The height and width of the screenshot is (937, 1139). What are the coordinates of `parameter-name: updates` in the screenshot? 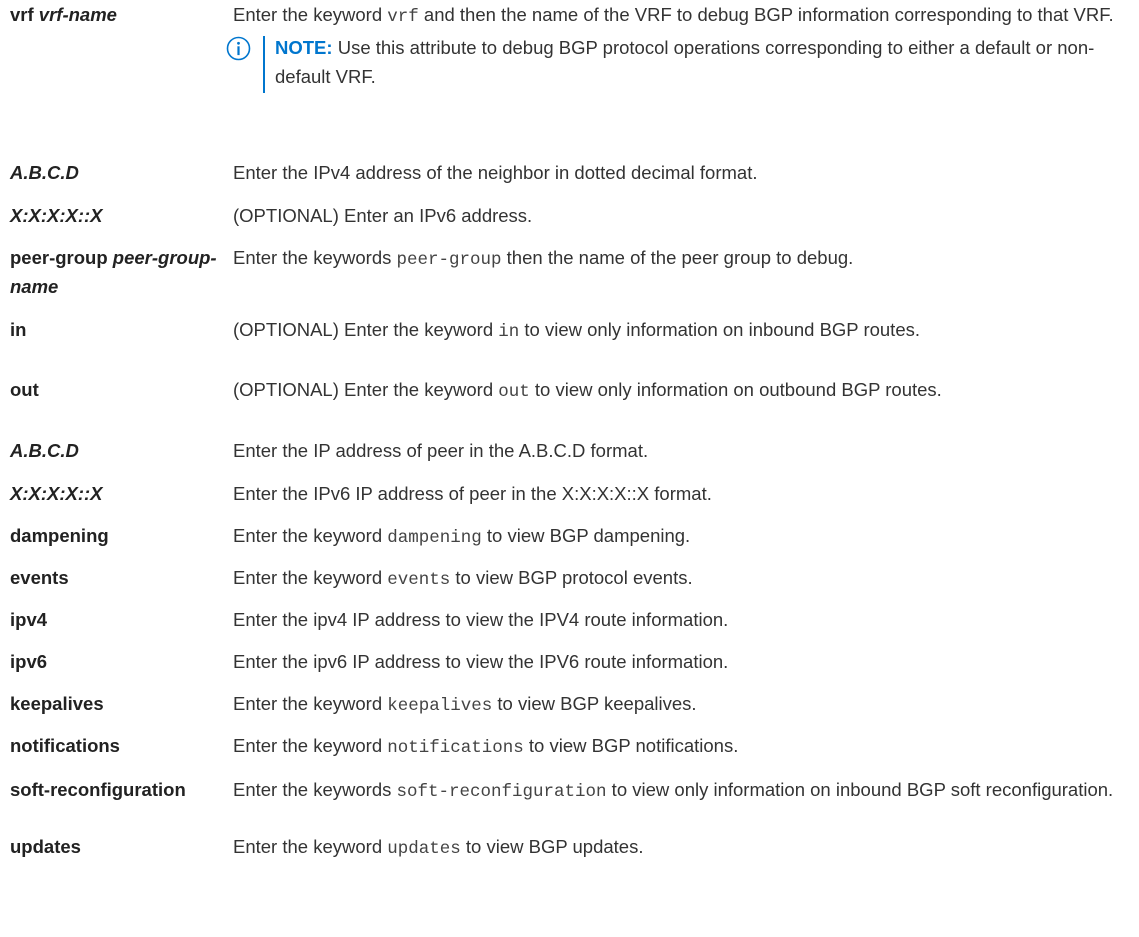 It's located at (121, 846).